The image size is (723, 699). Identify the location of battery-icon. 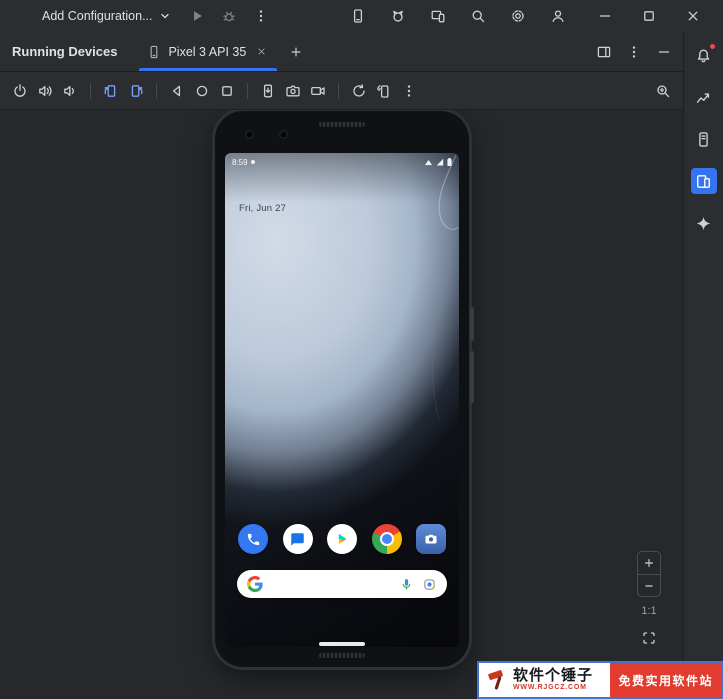
(449, 162).